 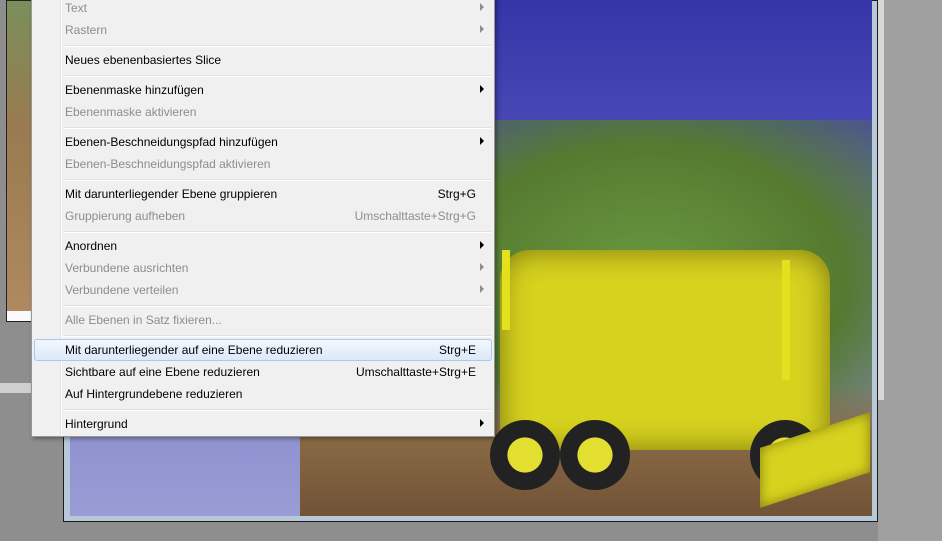 I want to click on menu-item-label: Anordnen, so click(x=91, y=246).